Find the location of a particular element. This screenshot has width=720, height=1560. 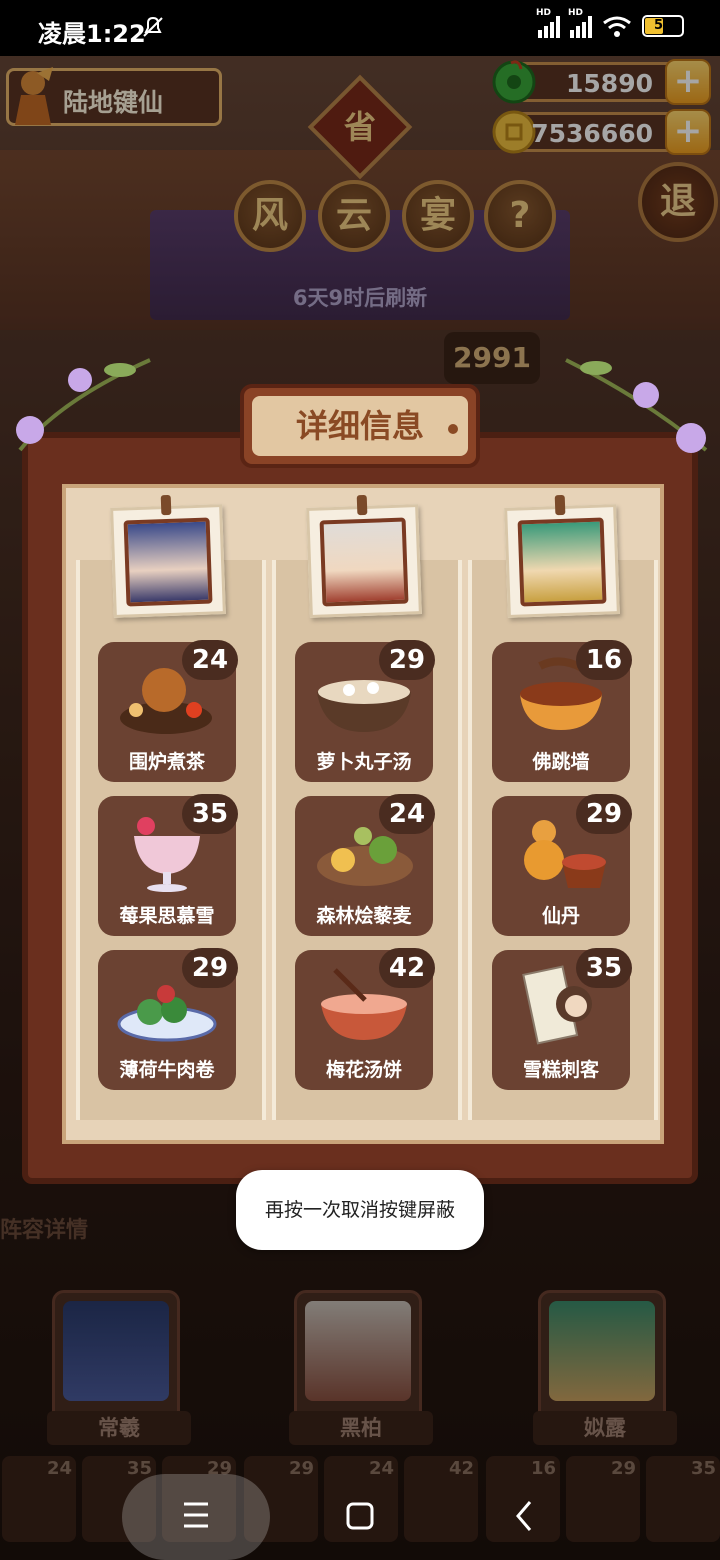

dish-card: 29 薄荷牛肉卷 is located at coordinates (168, 1019).